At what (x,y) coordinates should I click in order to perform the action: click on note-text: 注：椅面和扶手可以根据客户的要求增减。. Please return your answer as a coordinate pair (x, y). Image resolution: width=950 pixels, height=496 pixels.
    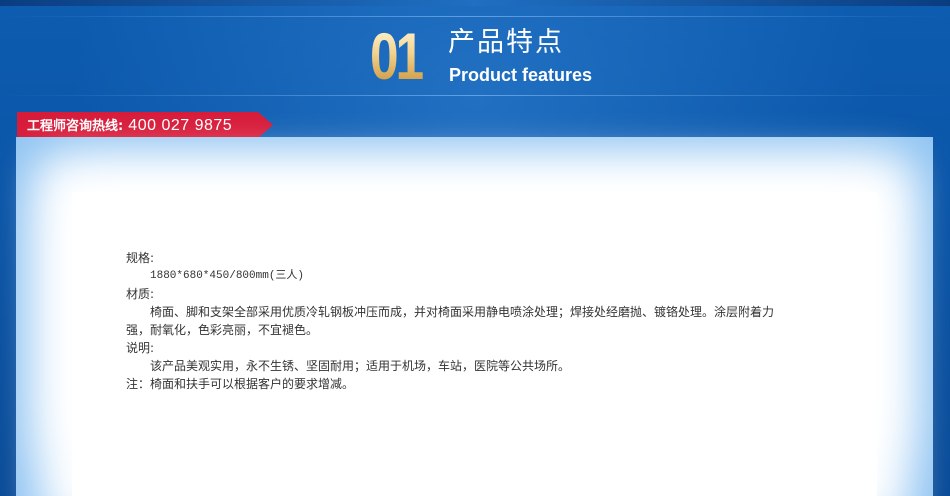
    Looking at the image, I should click on (240, 384).